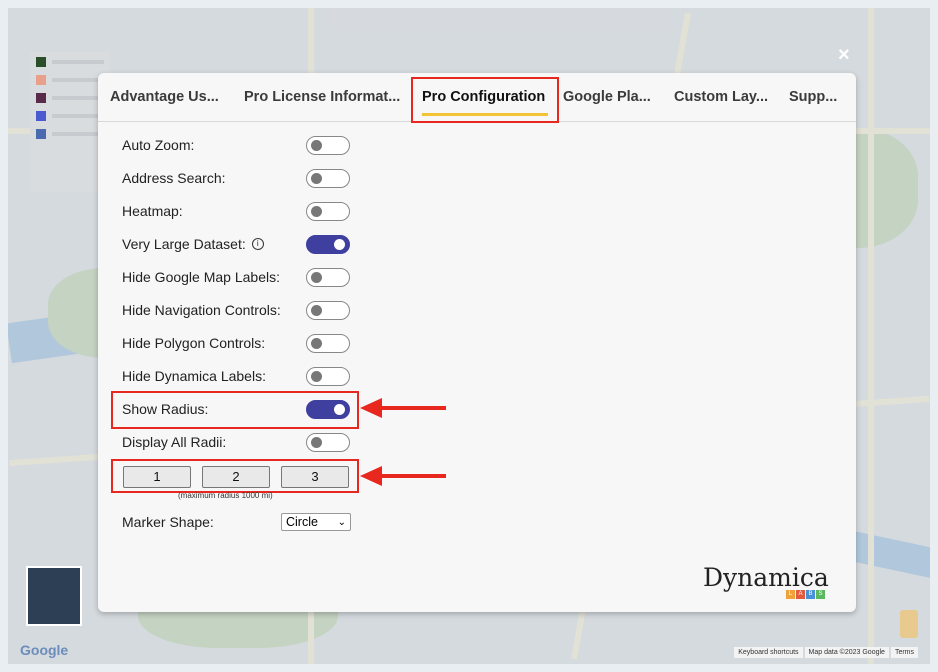  Describe the element at coordinates (341, 522) in the screenshot. I see `chevron-down-icon: ⌄` at that location.